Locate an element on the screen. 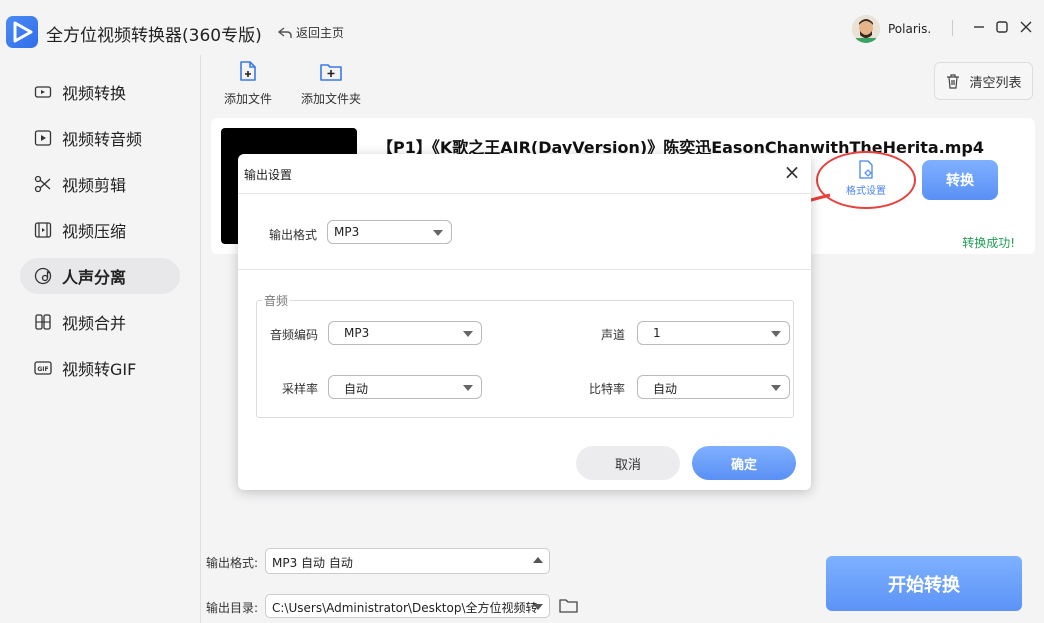 This screenshot has width=1044, height=623. bottom-output-format-value: MP3 自动 自动 is located at coordinates (312, 563).